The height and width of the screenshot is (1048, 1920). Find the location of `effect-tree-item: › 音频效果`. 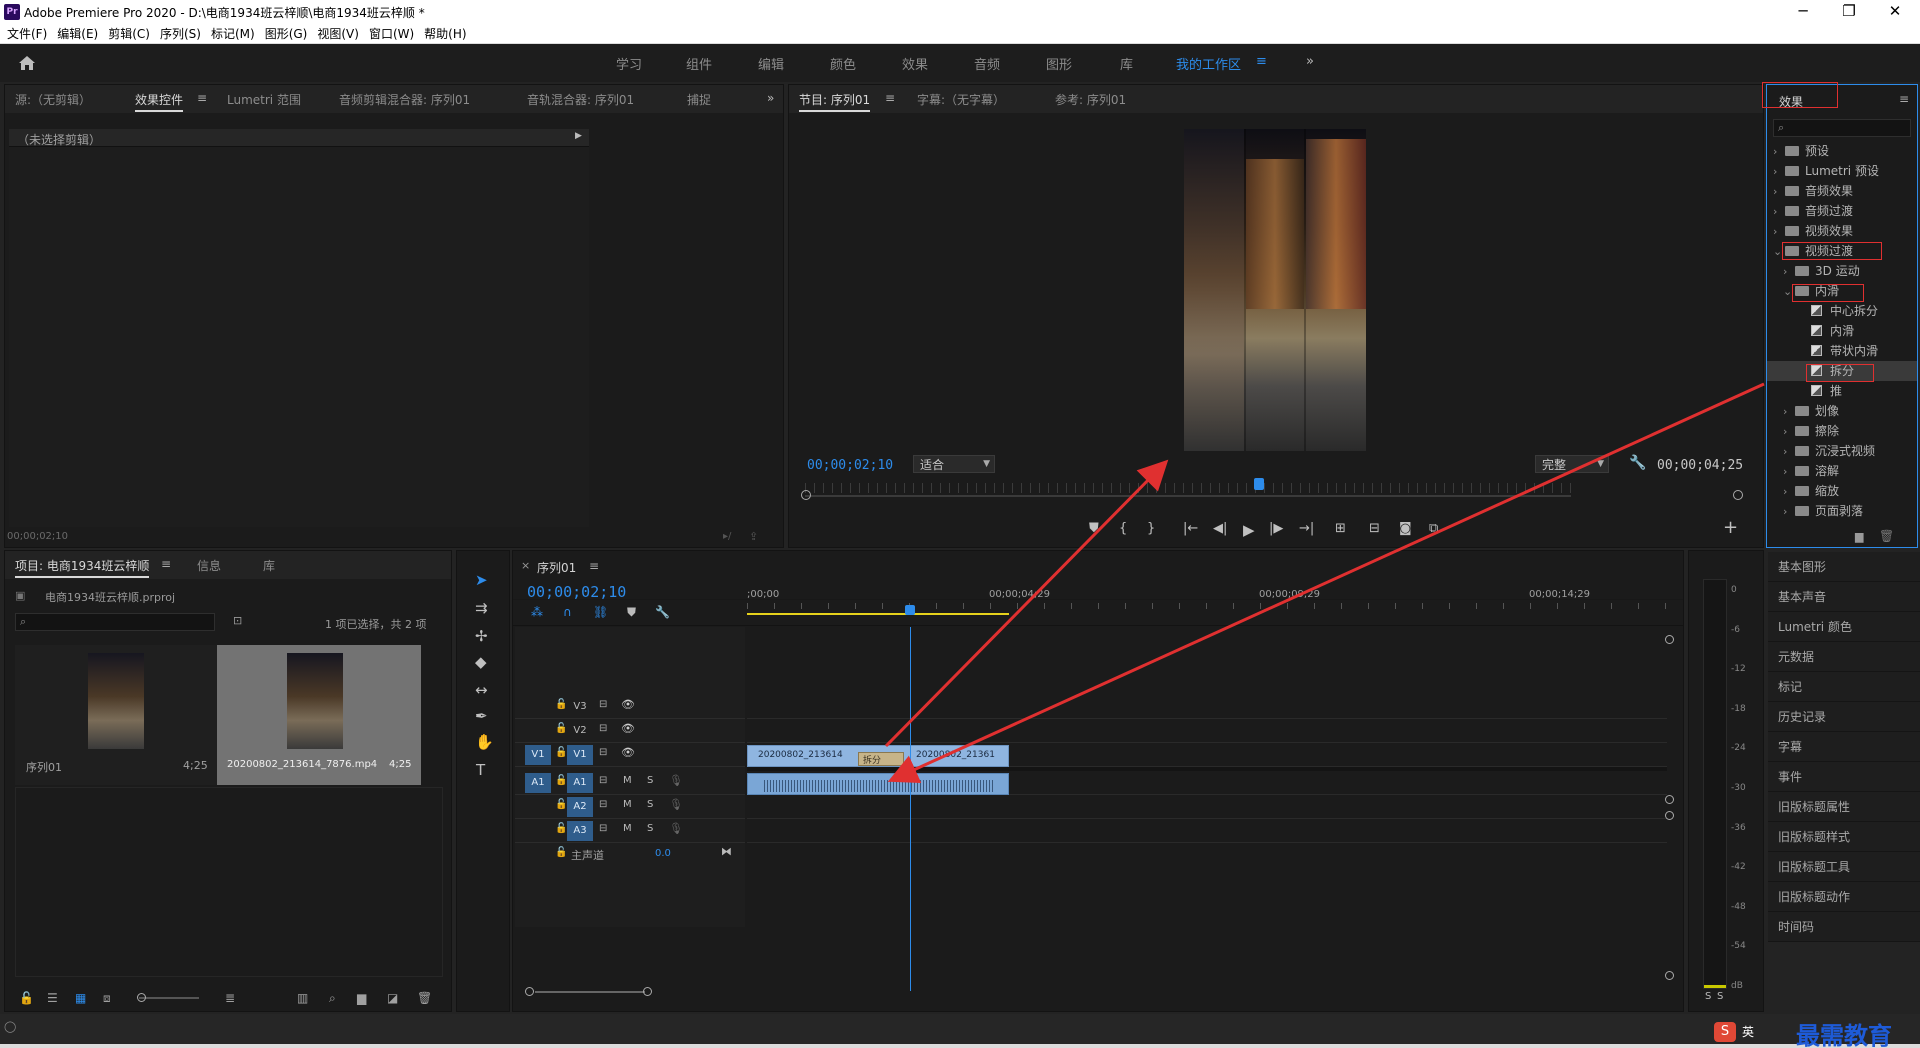

effect-tree-item: › 音频效果 is located at coordinates (1842, 191).